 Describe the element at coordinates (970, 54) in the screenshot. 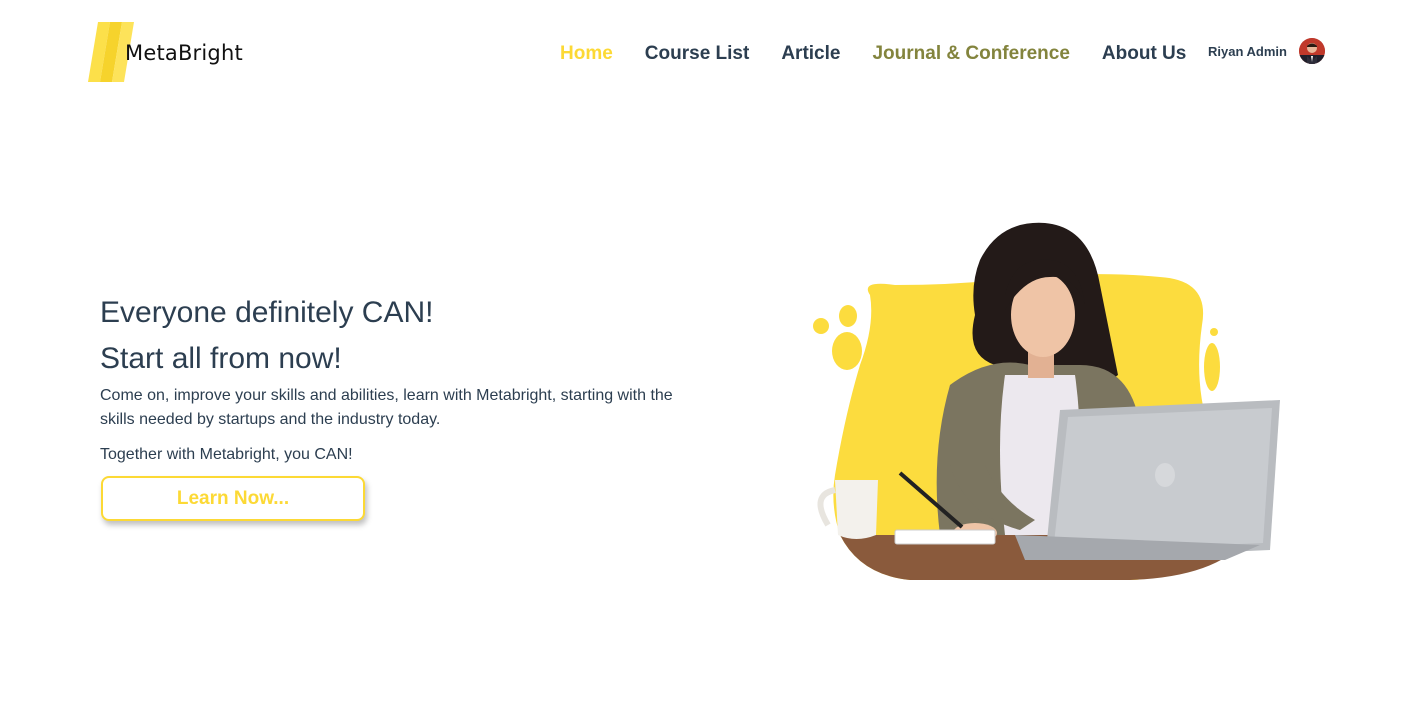

I see `nav-journal-conference: Journal & Conference` at that location.